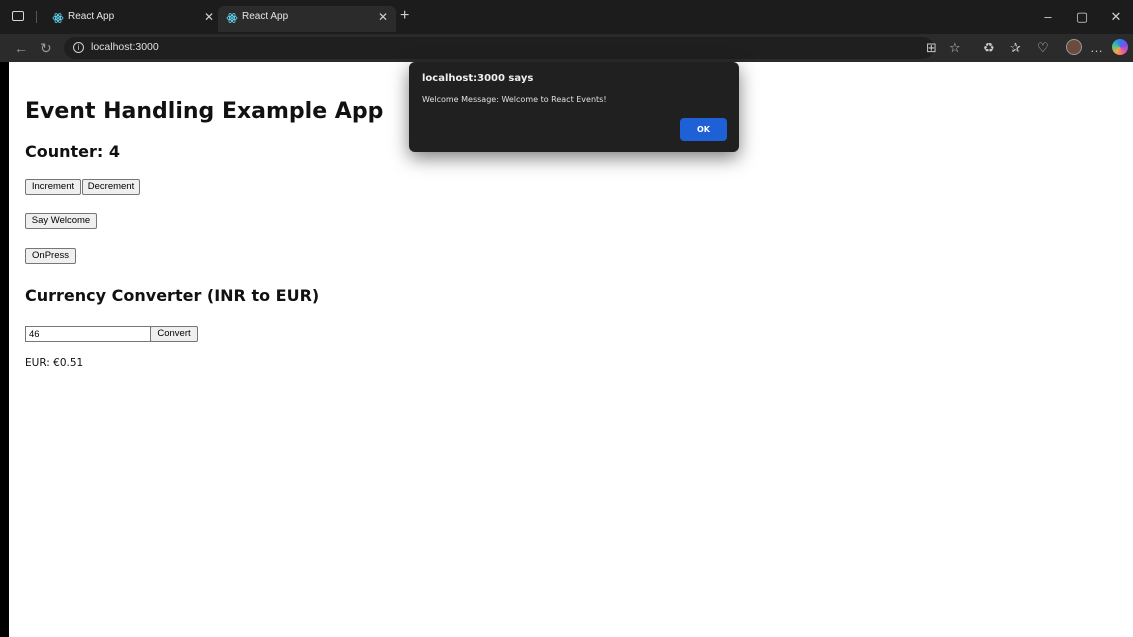  What do you see at coordinates (478, 78) in the screenshot?
I see `dialog-title: localhost:3000 says` at bounding box center [478, 78].